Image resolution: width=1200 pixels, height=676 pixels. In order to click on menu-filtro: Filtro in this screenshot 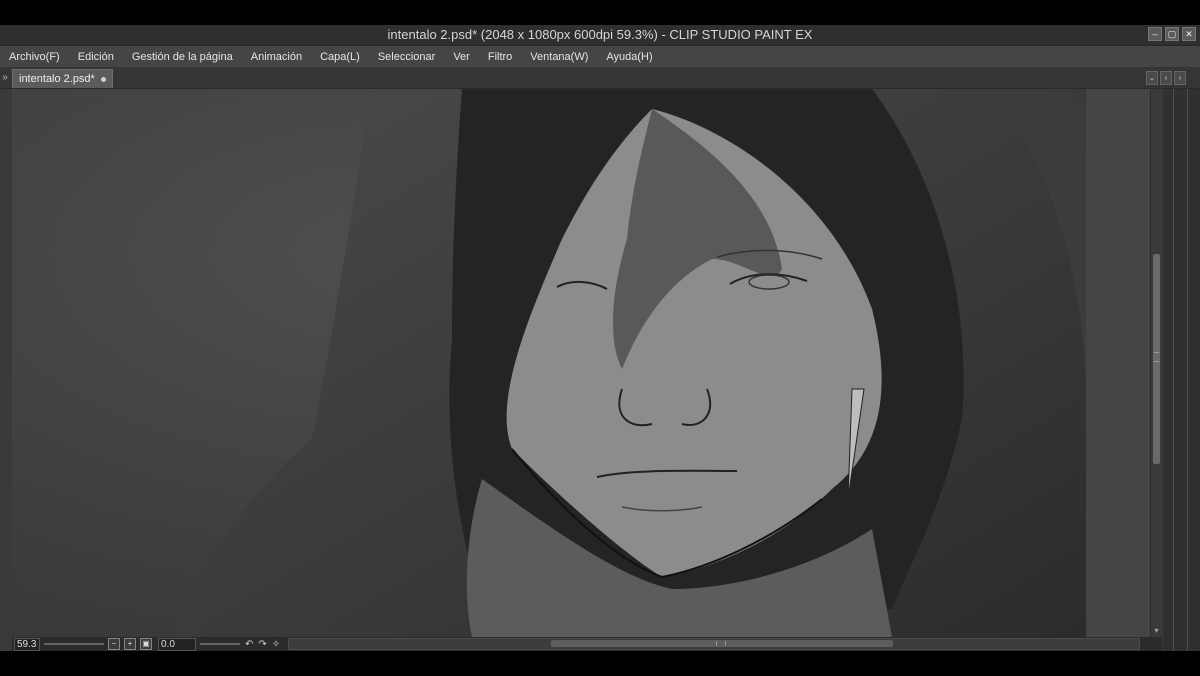, I will do `click(500, 57)`.